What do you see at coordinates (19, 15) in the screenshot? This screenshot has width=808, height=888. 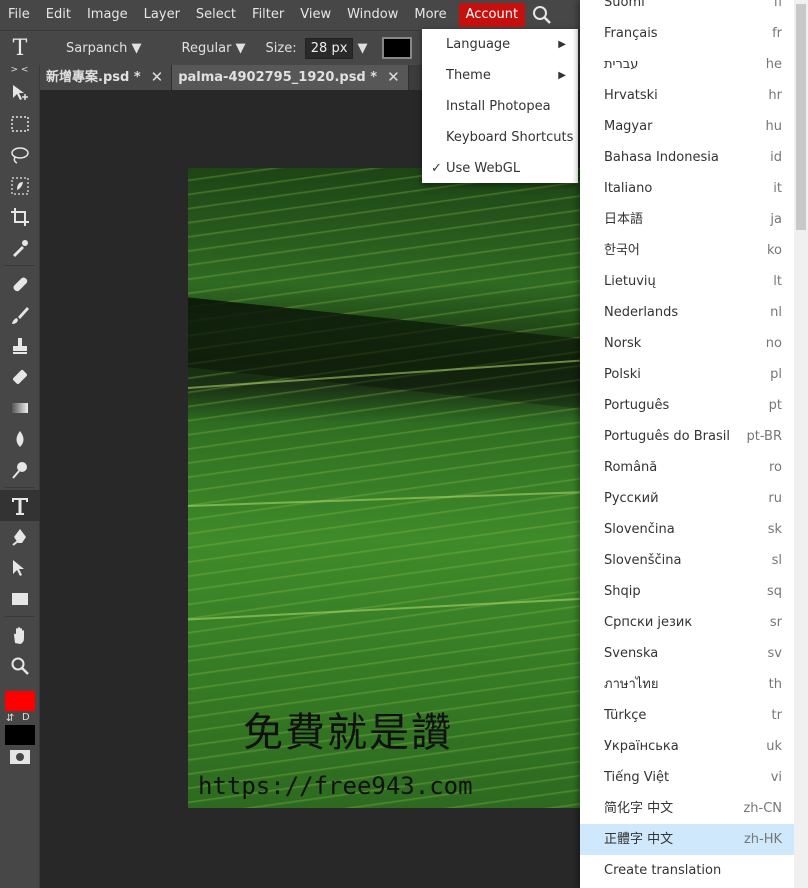 I see `menu-file: File` at bounding box center [19, 15].